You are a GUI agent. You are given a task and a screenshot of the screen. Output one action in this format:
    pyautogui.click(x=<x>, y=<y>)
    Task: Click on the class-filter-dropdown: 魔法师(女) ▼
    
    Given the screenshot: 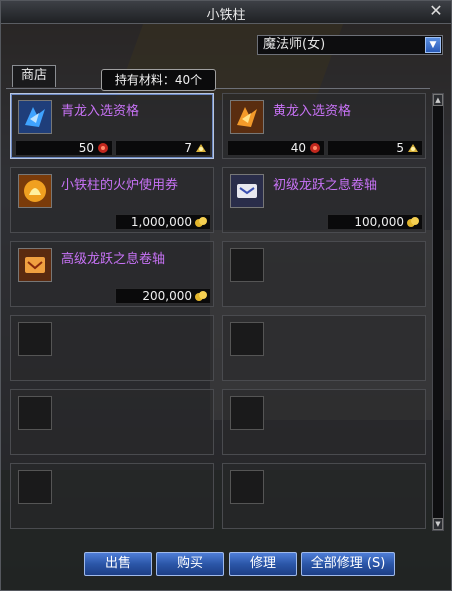 What is the action you would take?
    pyautogui.click(x=350, y=45)
    